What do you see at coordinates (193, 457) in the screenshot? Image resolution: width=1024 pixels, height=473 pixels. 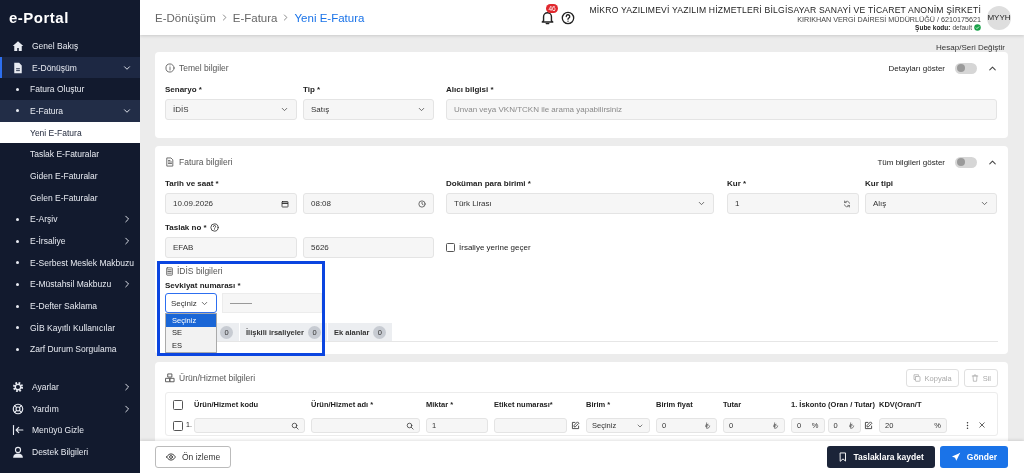 I see `action-button: Ön izleme` at bounding box center [193, 457].